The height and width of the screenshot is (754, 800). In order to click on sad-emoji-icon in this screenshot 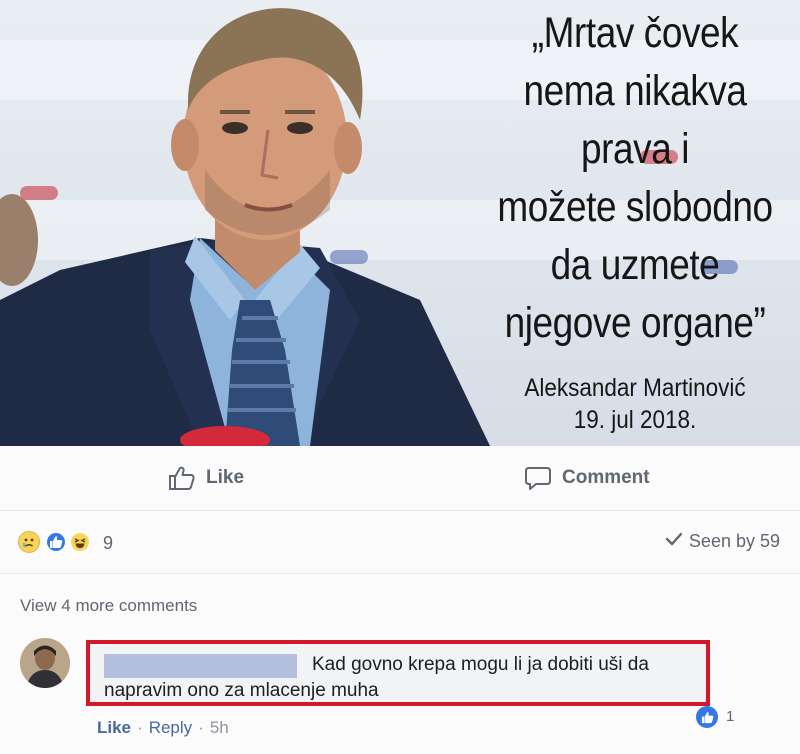, I will do `click(29, 542)`.